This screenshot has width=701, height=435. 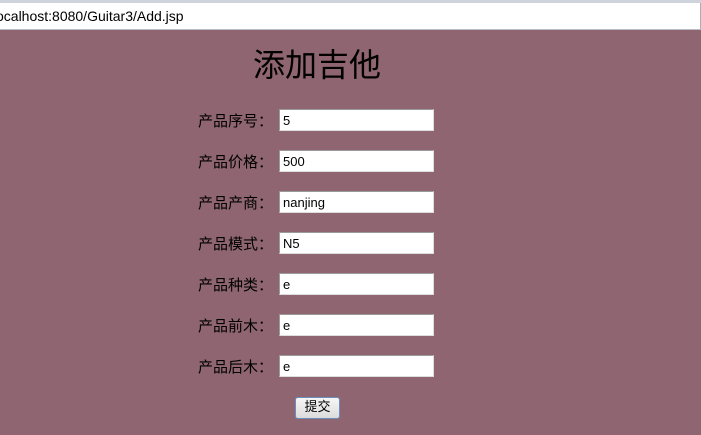 What do you see at coordinates (236, 162) in the screenshot?
I see `product-price-label: 产品价格：` at bounding box center [236, 162].